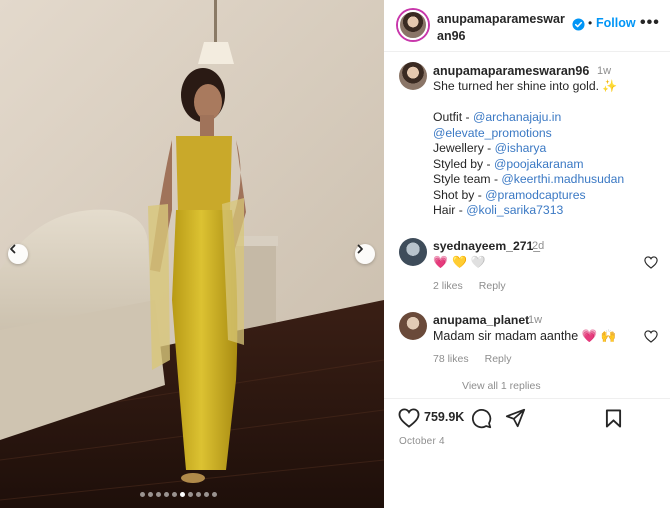 The width and height of the screenshot is (670, 508). Describe the element at coordinates (444, 417) in the screenshot. I see `like-count: 759.9K` at that location.